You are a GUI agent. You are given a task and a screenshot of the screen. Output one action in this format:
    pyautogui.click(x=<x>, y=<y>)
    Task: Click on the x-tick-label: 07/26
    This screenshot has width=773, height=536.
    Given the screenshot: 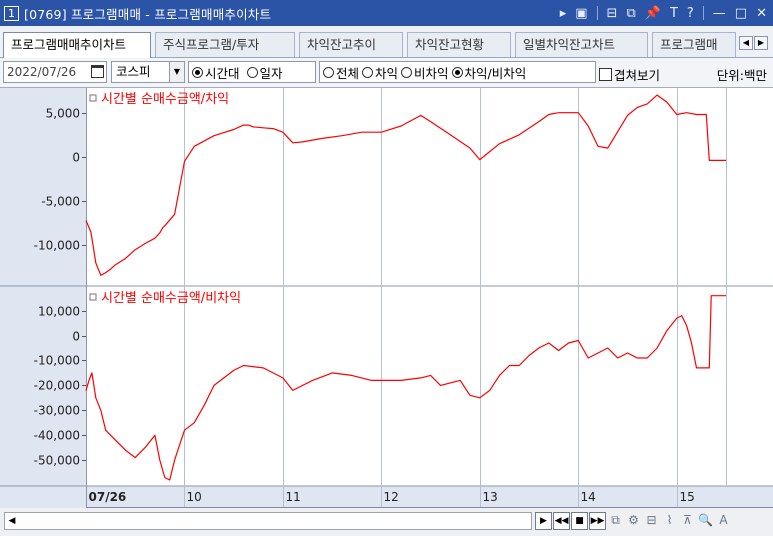 What is the action you would take?
    pyautogui.click(x=108, y=497)
    